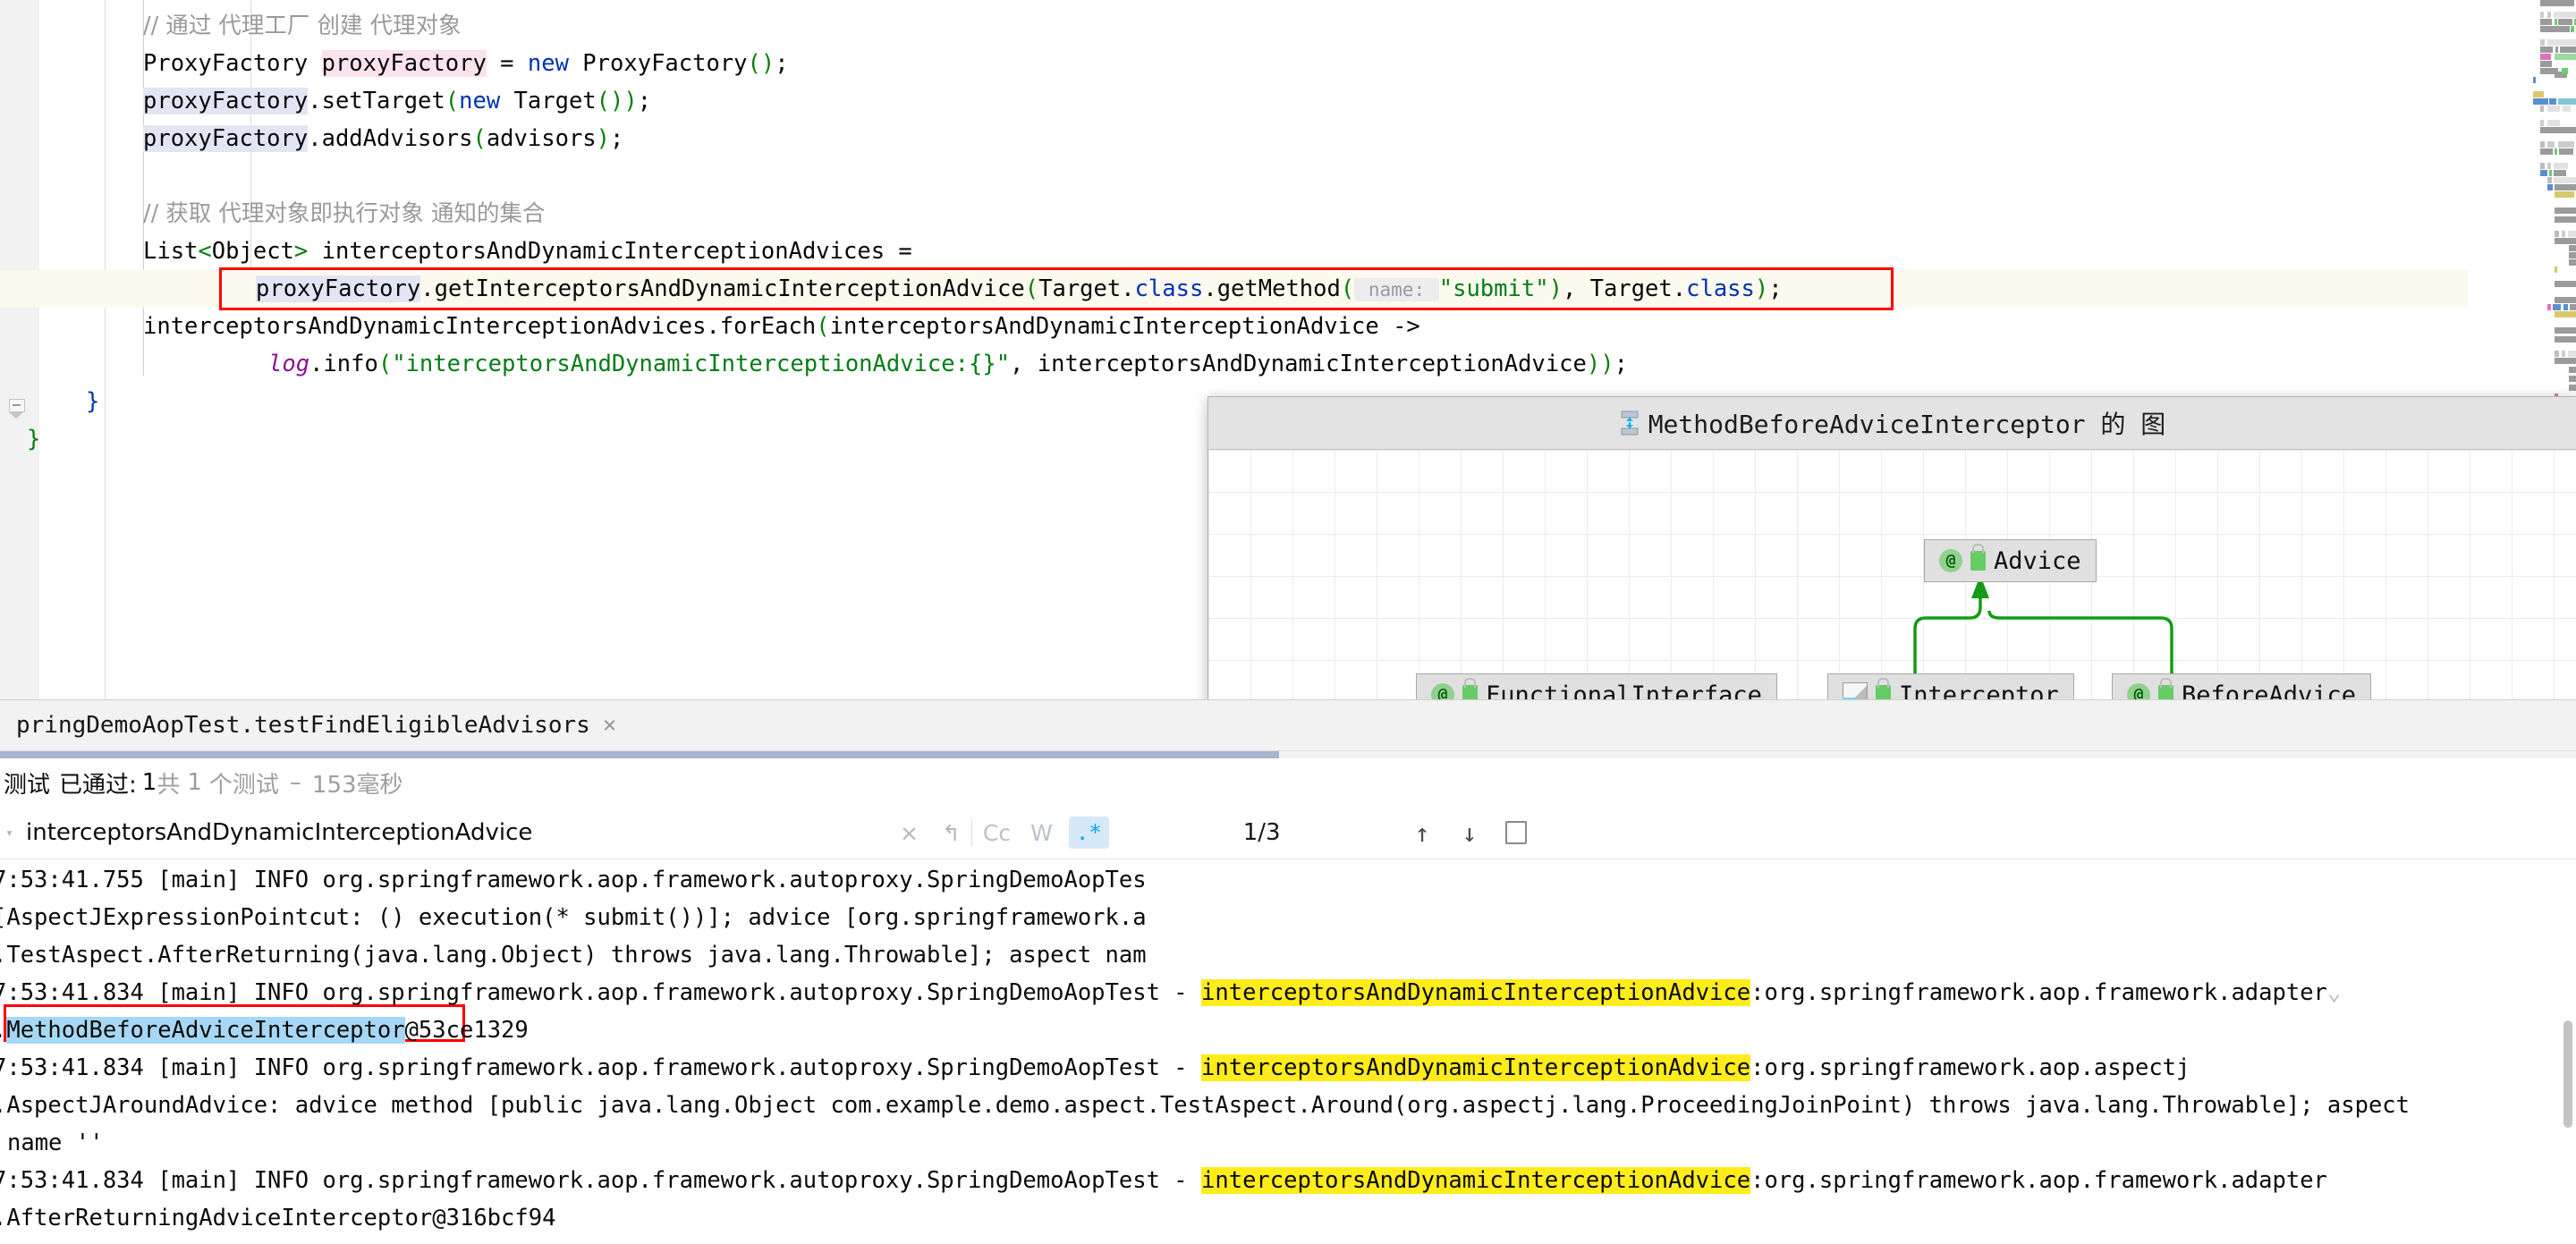 This screenshot has width=2576, height=1244. I want to click on code-token: (, so click(385, 364).